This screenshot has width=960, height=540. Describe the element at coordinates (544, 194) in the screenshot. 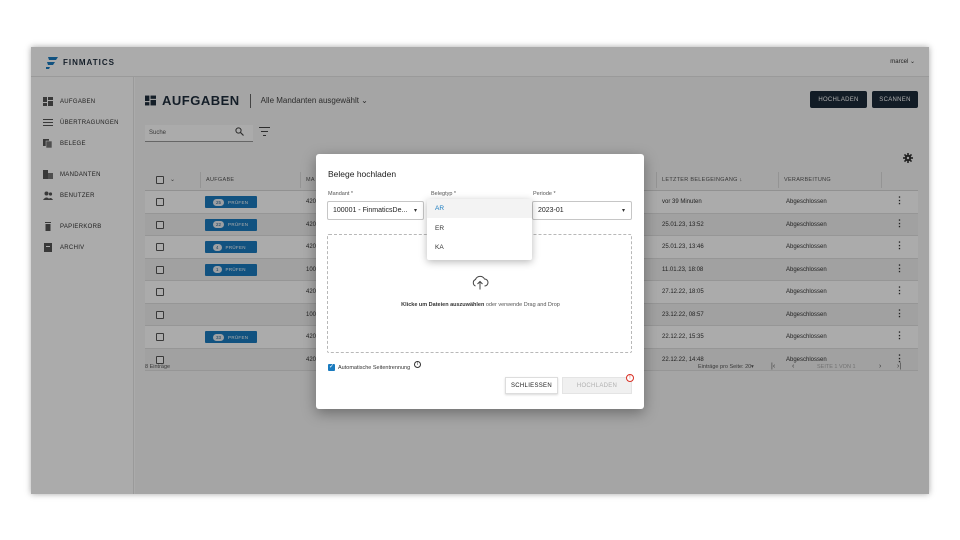

I see `periode-label: Periode *` at that location.